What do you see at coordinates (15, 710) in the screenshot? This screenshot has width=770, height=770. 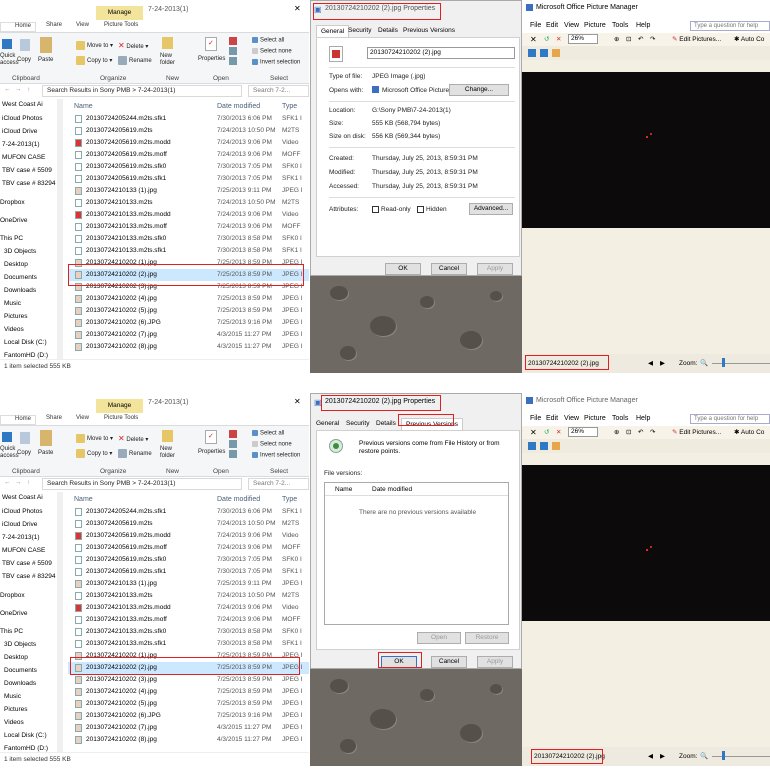 I see `nav-item: Pictures` at bounding box center [15, 710].